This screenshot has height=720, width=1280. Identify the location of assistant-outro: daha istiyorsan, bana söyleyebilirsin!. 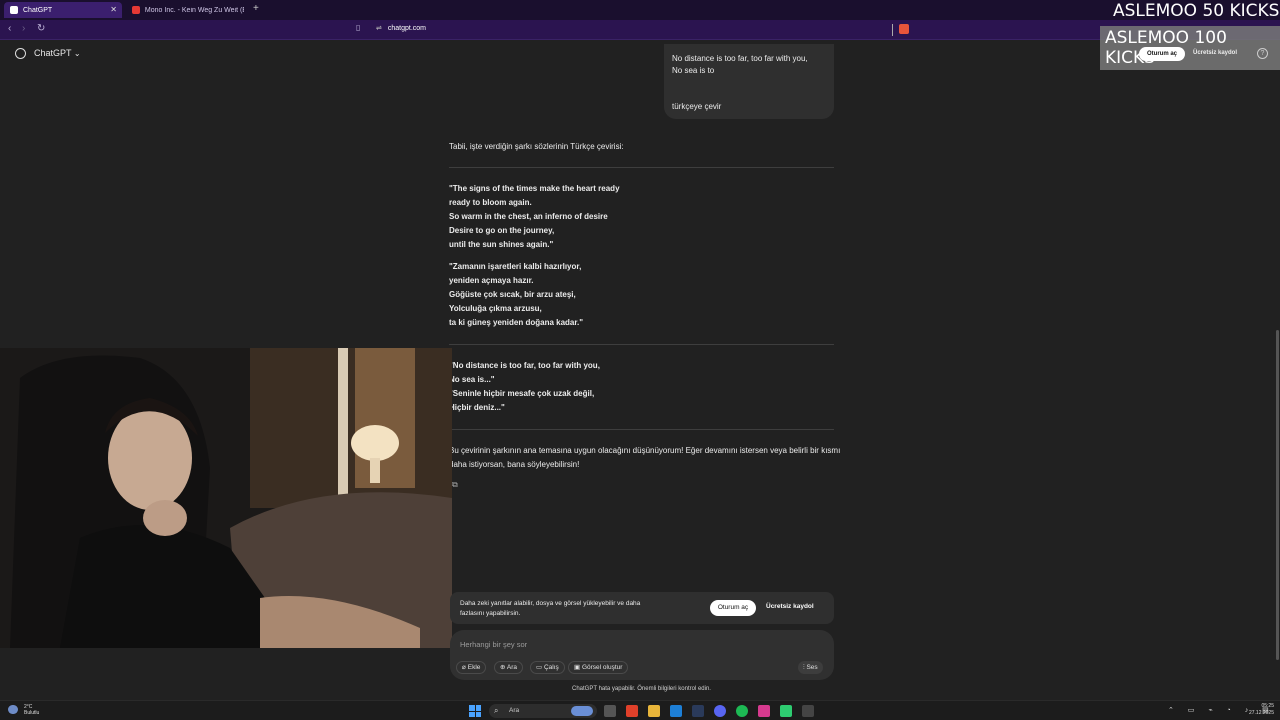
(514, 464).